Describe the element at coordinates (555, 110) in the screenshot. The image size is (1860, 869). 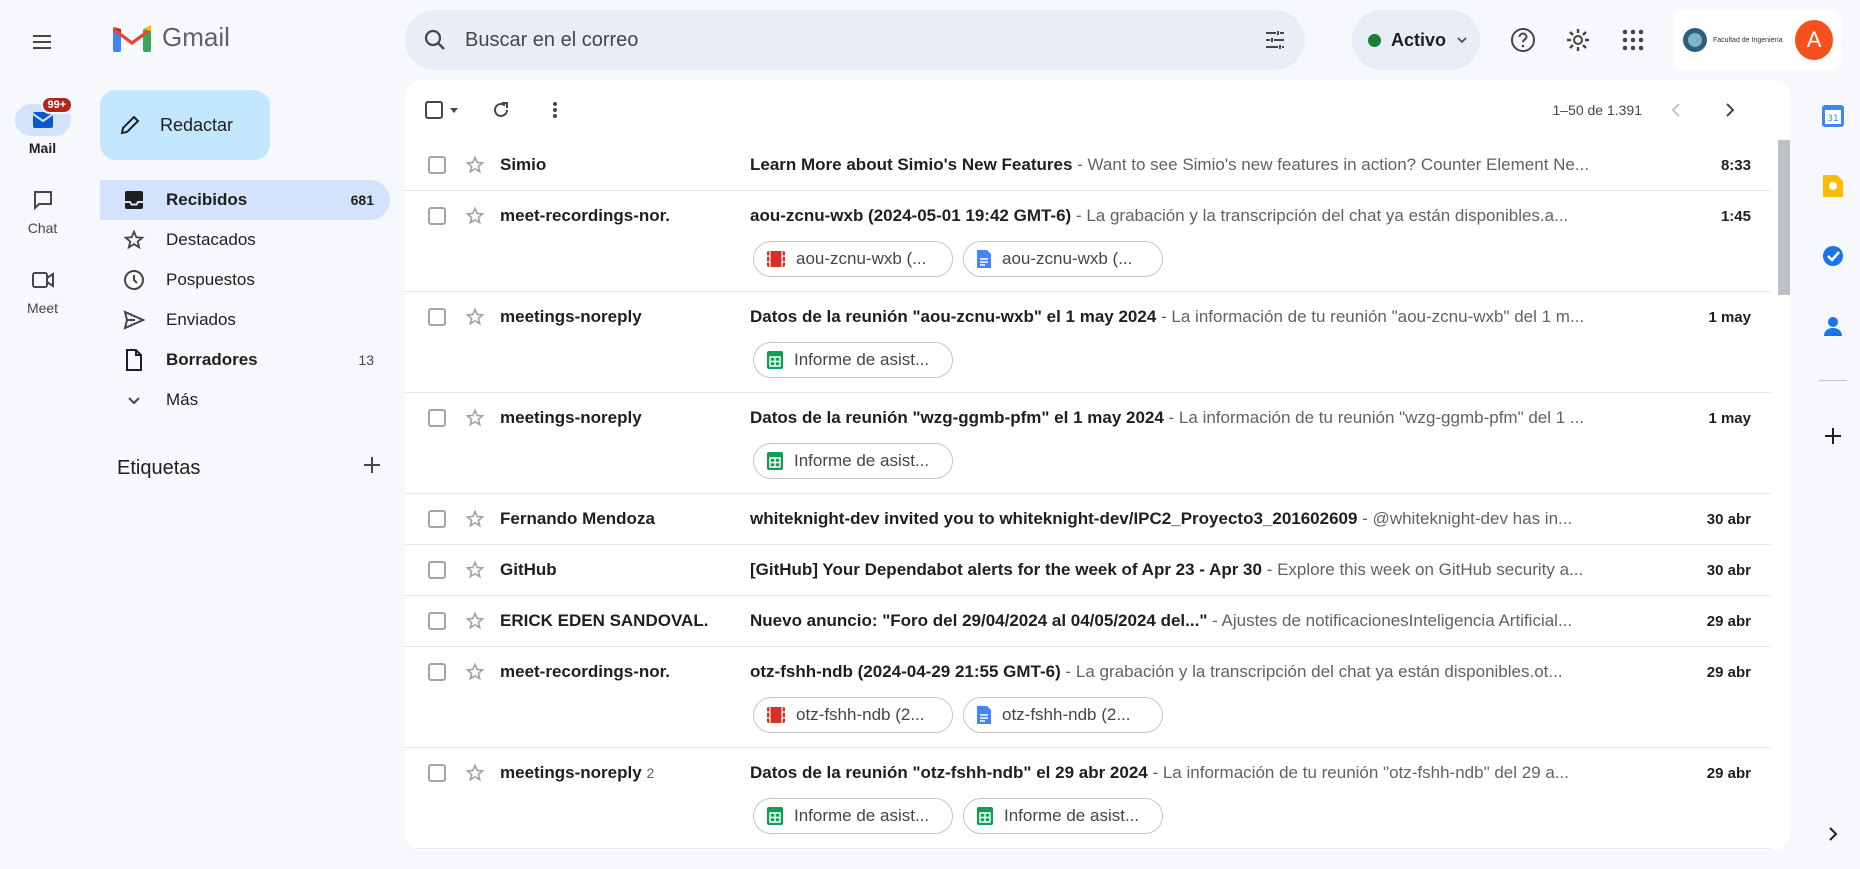
I see `more-actions-button` at that location.